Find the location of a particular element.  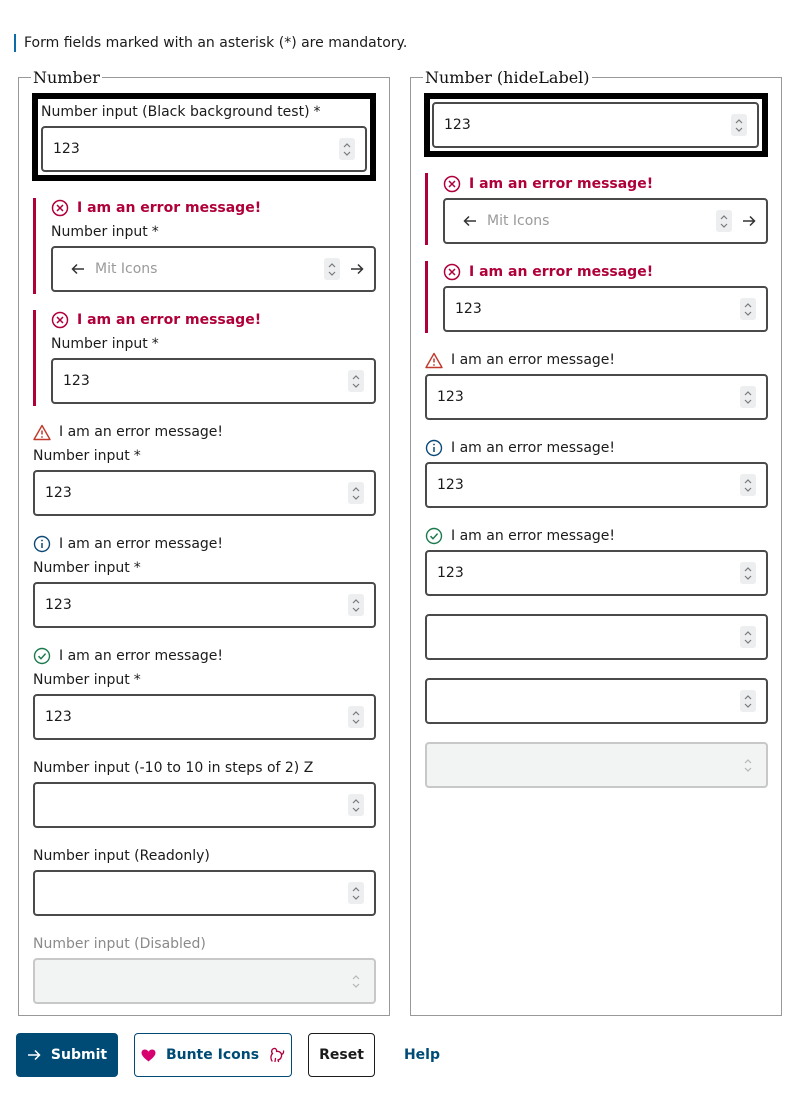

arrow-left-icon is located at coordinates (470, 221).